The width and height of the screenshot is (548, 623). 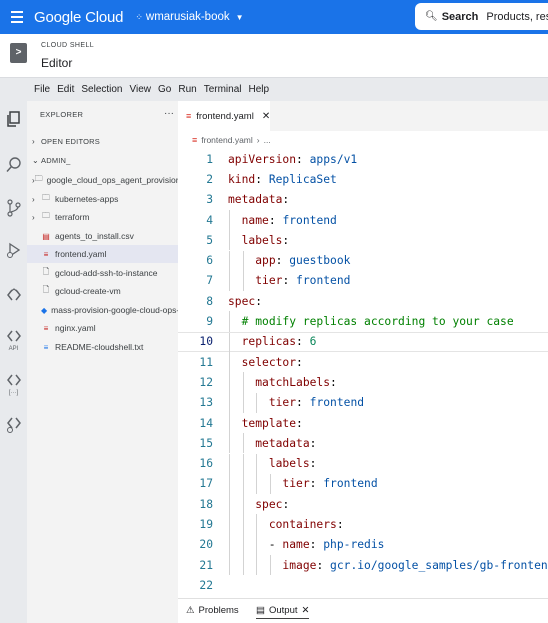 What do you see at coordinates (102, 310) in the screenshot?
I see `tree-item-file: ◆ mass-provision-google-cloud-ops-a` at bounding box center [102, 310].